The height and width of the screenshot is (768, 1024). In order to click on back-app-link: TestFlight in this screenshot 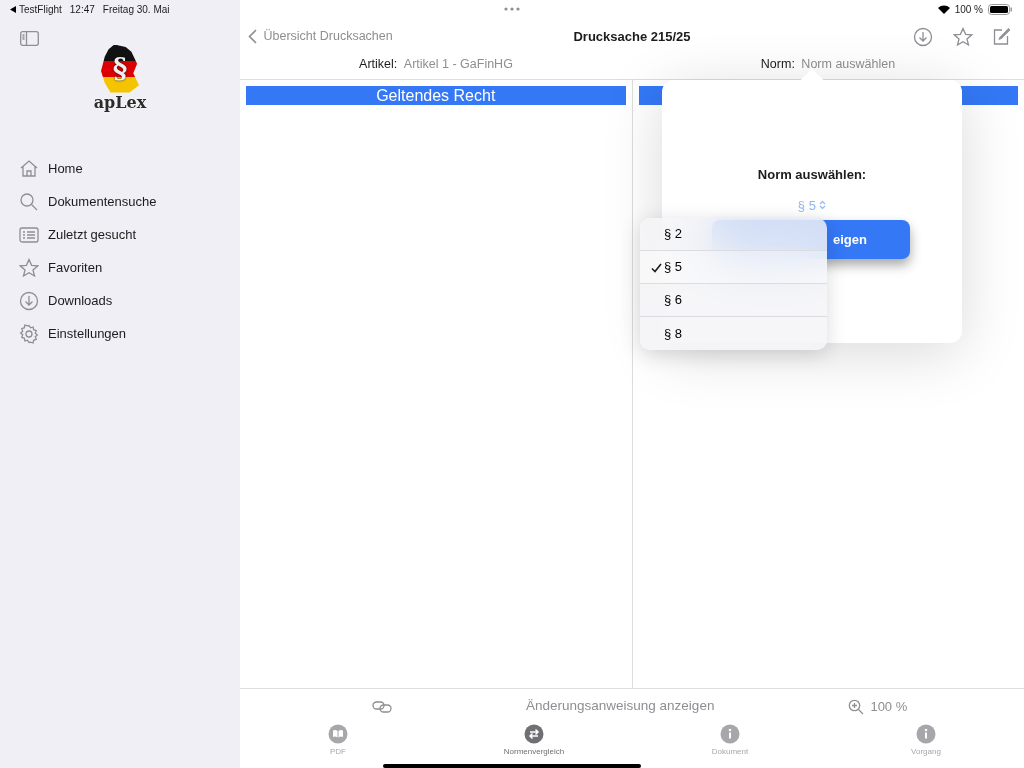, I will do `click(36, 9)`.